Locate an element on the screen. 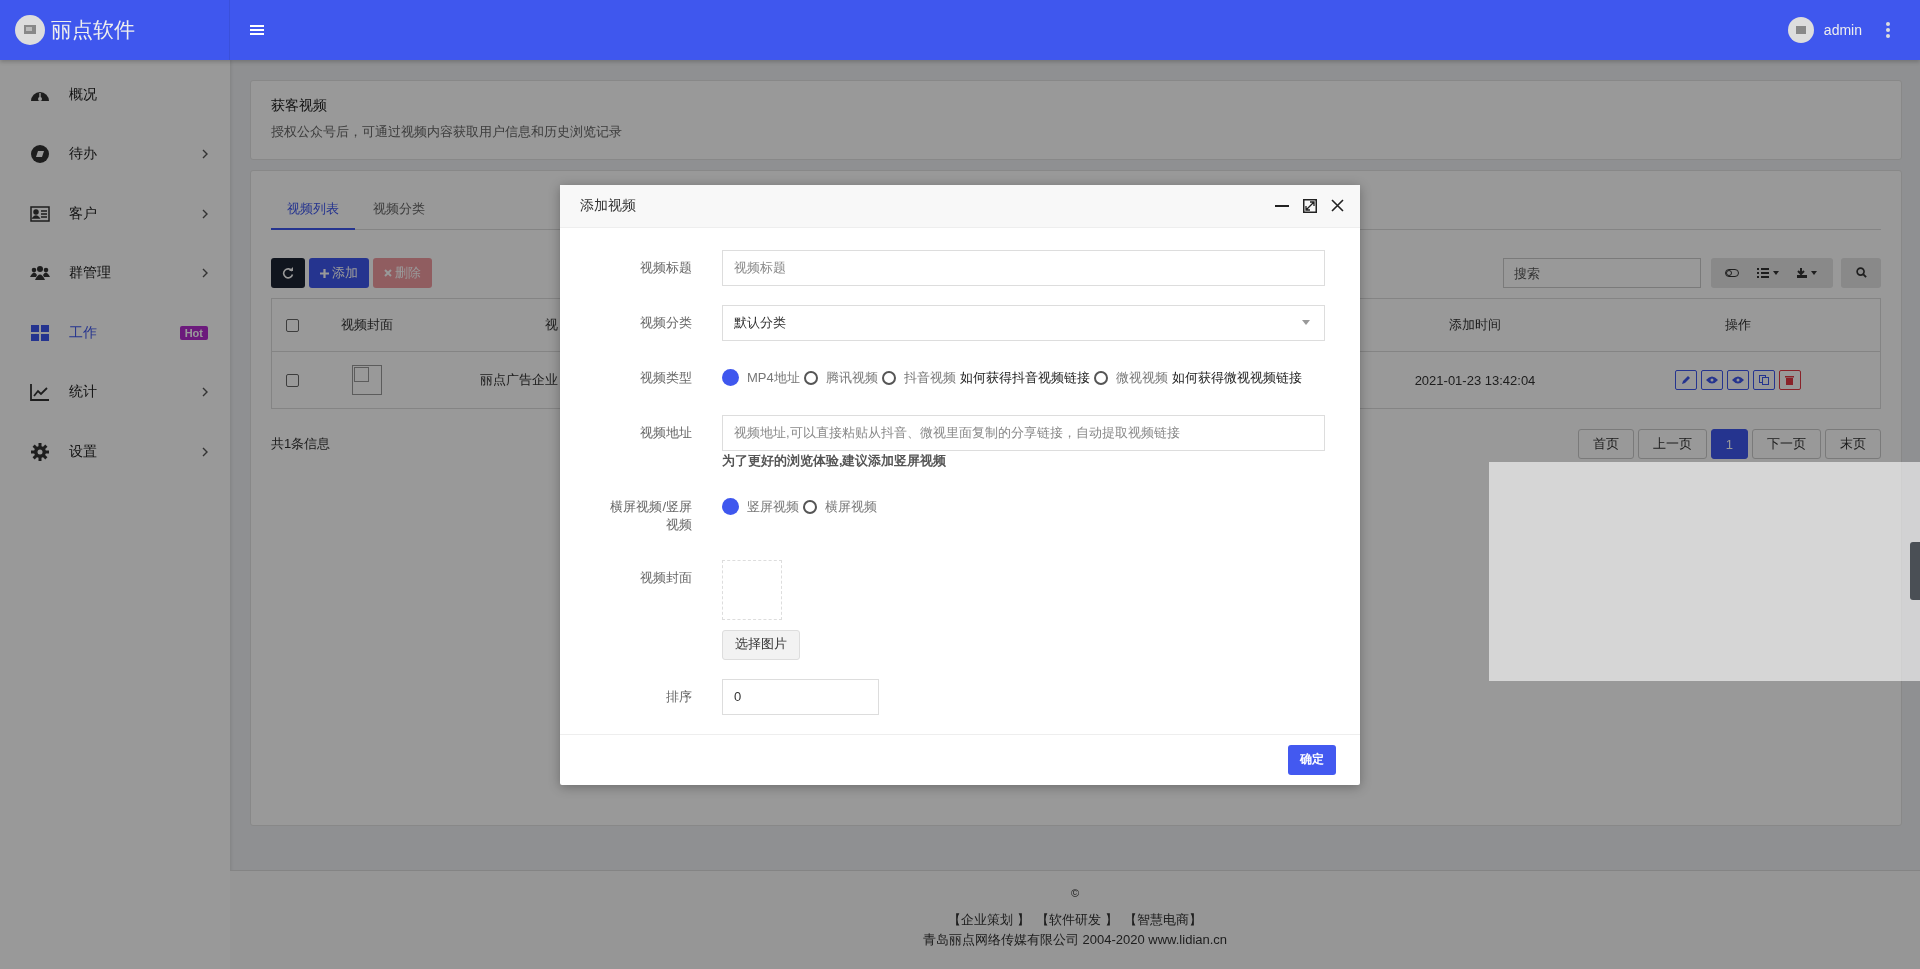  refresh-button is located at coordinates (288, 273).